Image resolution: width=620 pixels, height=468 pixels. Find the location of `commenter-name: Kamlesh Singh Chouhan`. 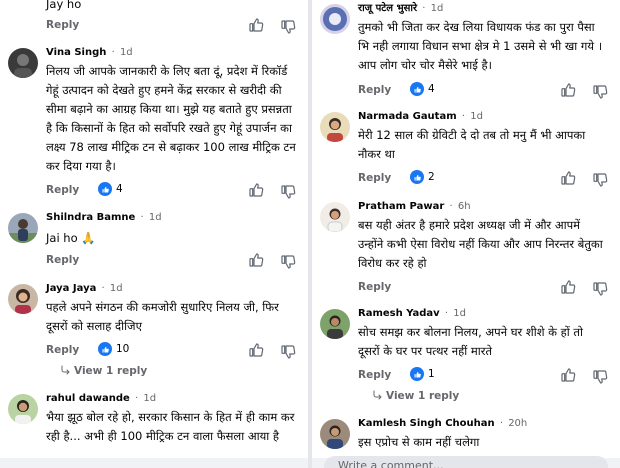

commenter-name: Kamlesh Singh Chouhan is located at coordinates (426, 423).